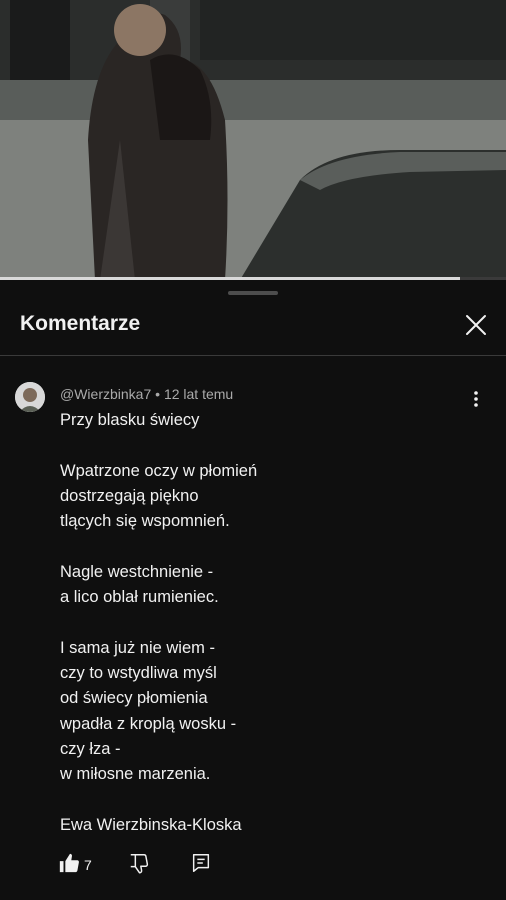 The height and width of the screenshot is (900, 506). I want to click on more-vert-icon, so click(476, 399).